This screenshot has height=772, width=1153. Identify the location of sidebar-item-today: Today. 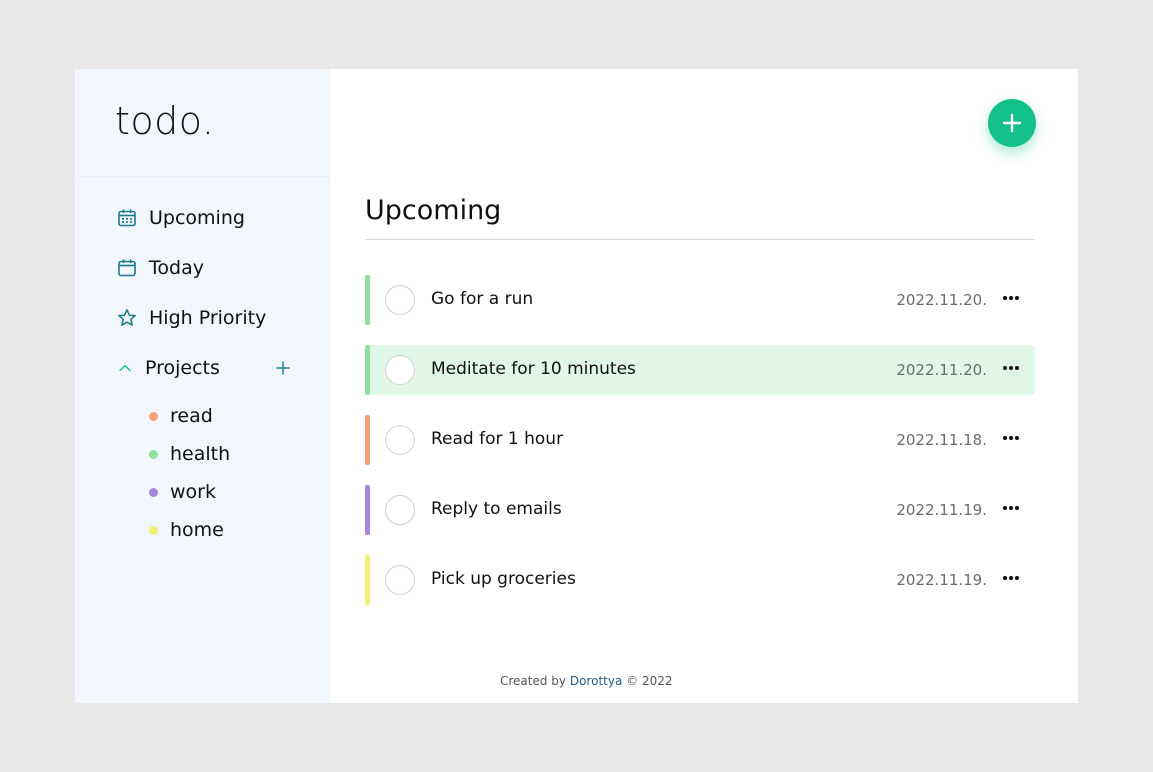
(204, 268).